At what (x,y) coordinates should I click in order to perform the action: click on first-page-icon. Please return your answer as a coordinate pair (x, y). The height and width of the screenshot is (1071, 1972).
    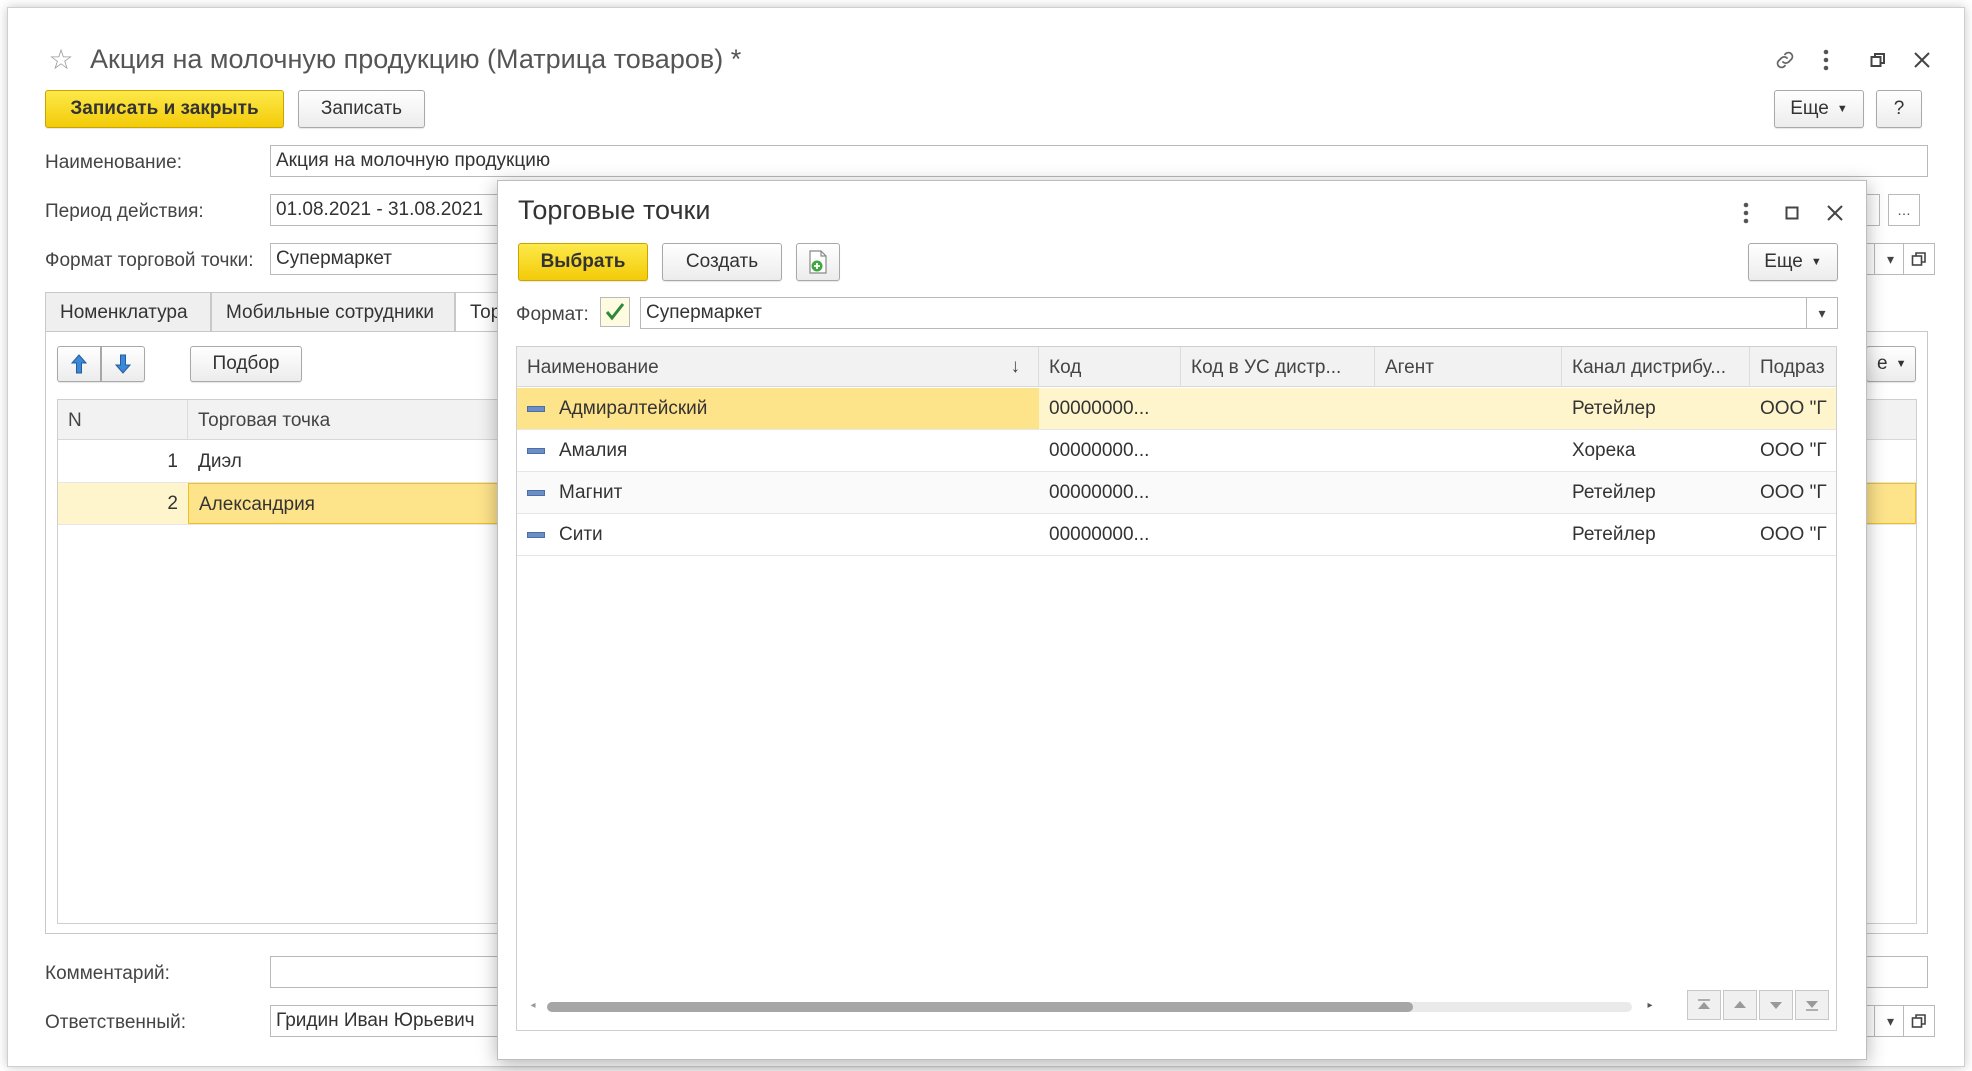
    Looking at the image, I should click on (1704, 1004).